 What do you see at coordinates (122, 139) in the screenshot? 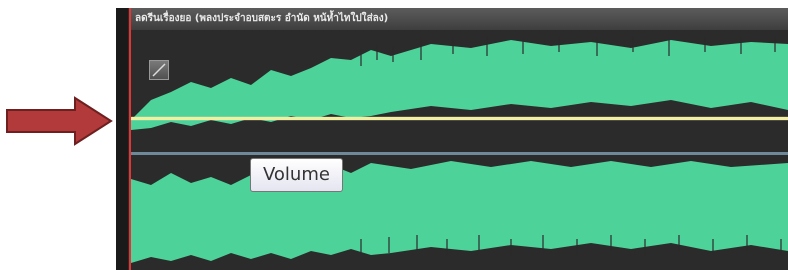
I see `track-edge` at bounding box center [122, 139].